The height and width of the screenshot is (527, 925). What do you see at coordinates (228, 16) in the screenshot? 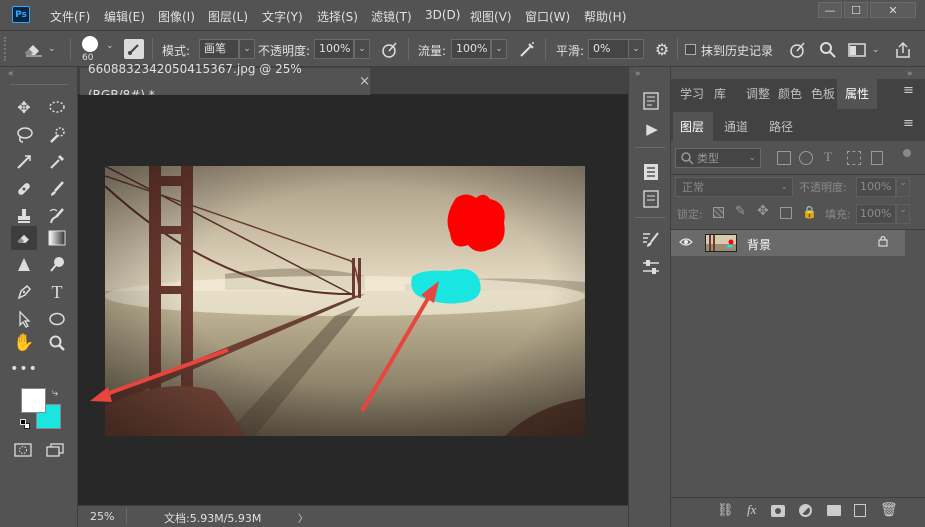
I see `menu-layer: 图层(L)` at bounding box center [228, 16].